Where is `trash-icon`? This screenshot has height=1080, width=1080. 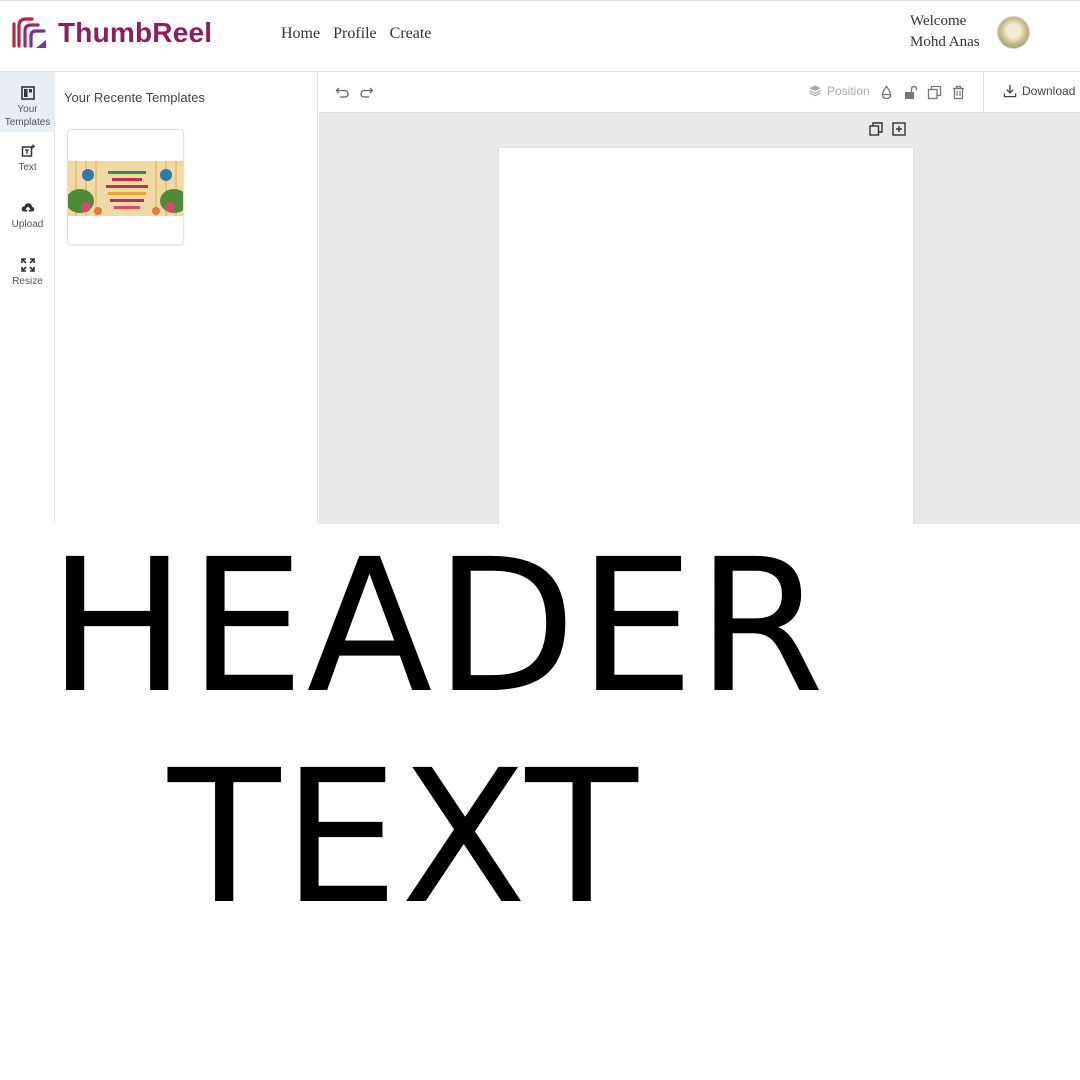 trash-icon is located at coordinates (958, 92).